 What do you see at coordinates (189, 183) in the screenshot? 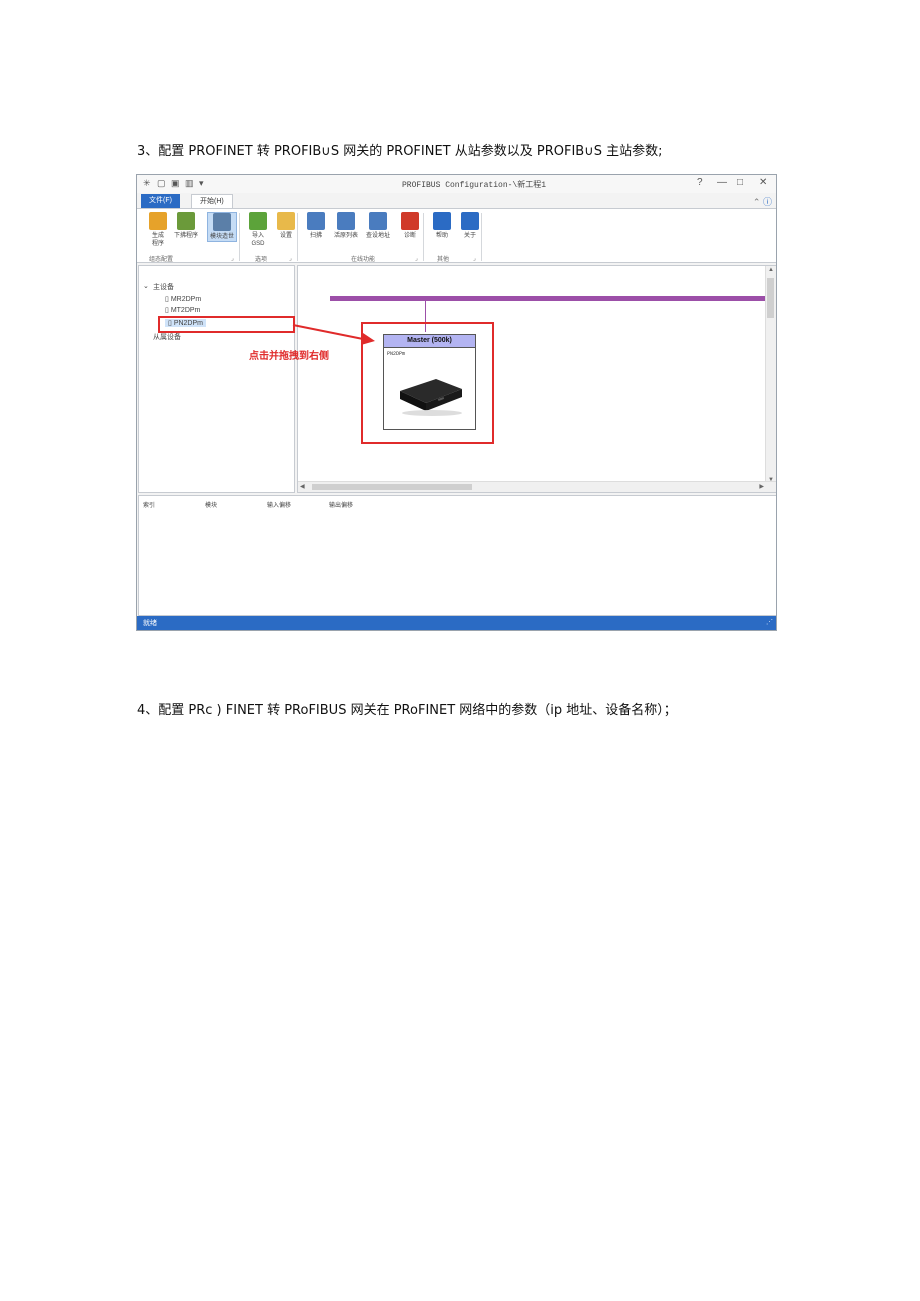
I see `folder-icon: ▥` at bounding box center [189, 183].